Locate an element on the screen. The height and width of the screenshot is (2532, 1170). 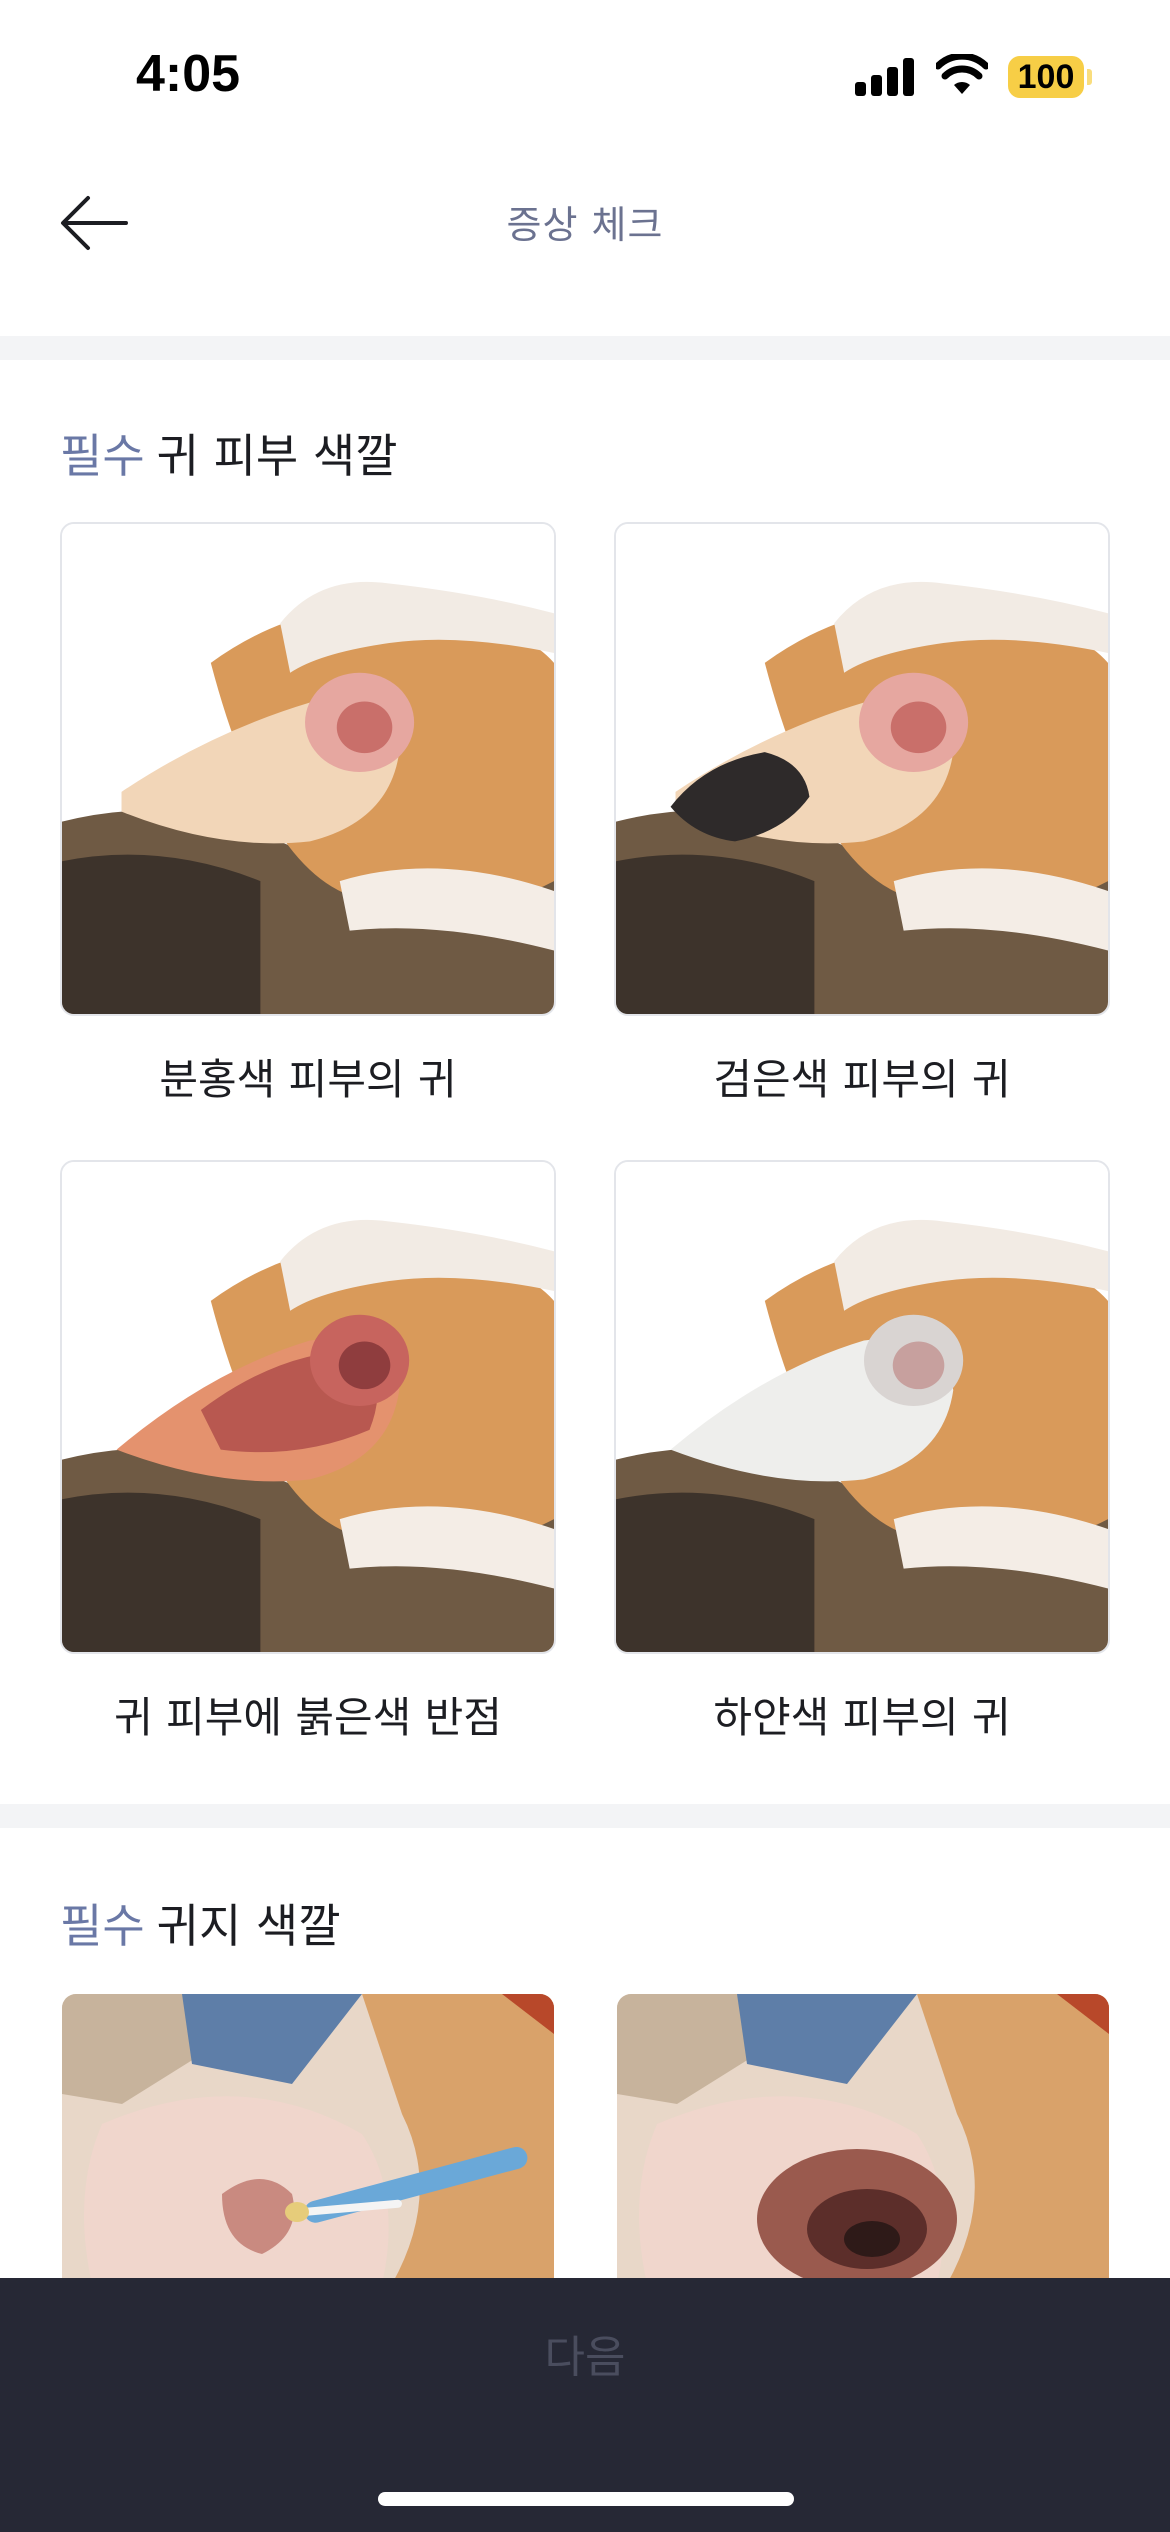
status-bar: 4:05 100 is located at coordinates (585, 75).